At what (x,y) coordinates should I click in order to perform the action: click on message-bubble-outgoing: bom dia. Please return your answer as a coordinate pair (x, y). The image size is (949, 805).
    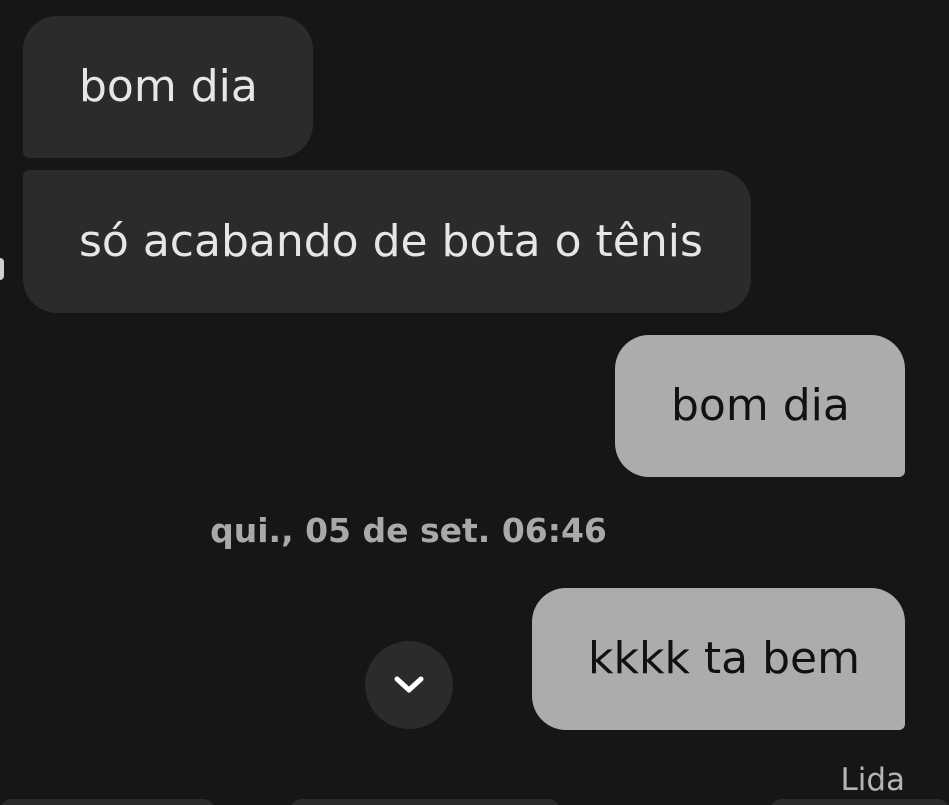
    Looking at the image, I should click on (760, 406).